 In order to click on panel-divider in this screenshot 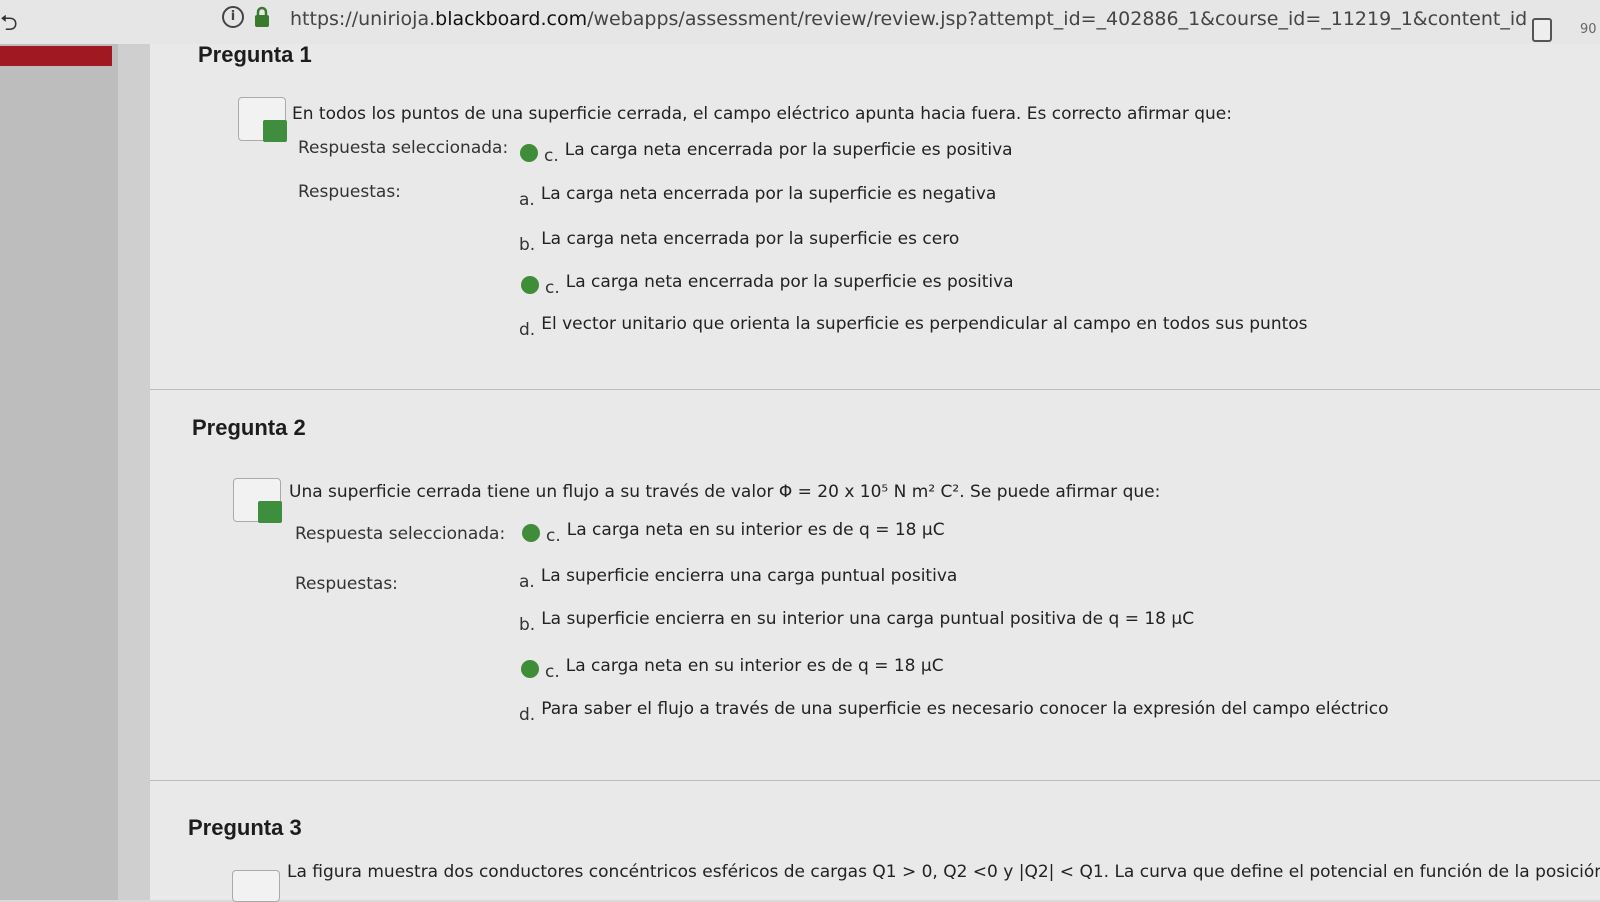, I will do `click(134, 472)`.